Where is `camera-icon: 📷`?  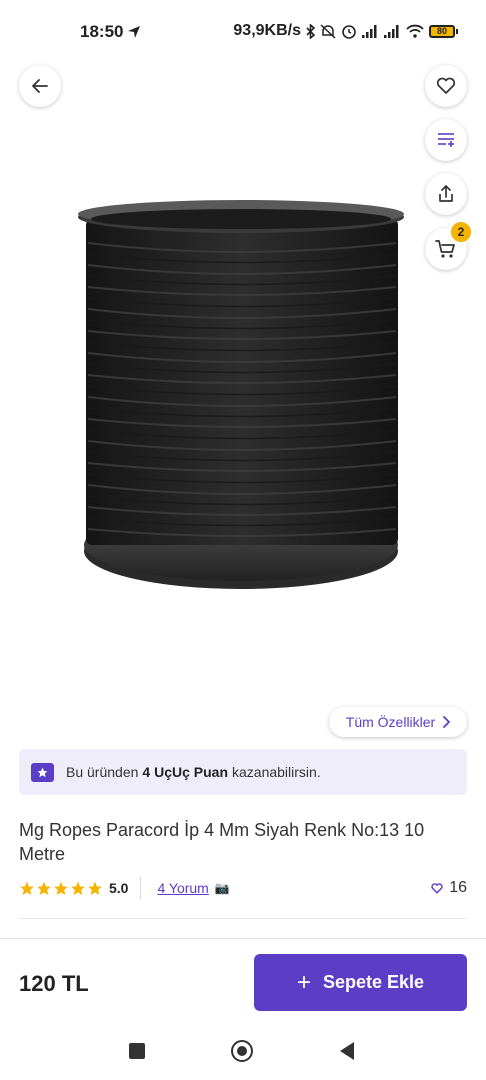 camera-icon: 📷 is located at coordinates (222, 888).